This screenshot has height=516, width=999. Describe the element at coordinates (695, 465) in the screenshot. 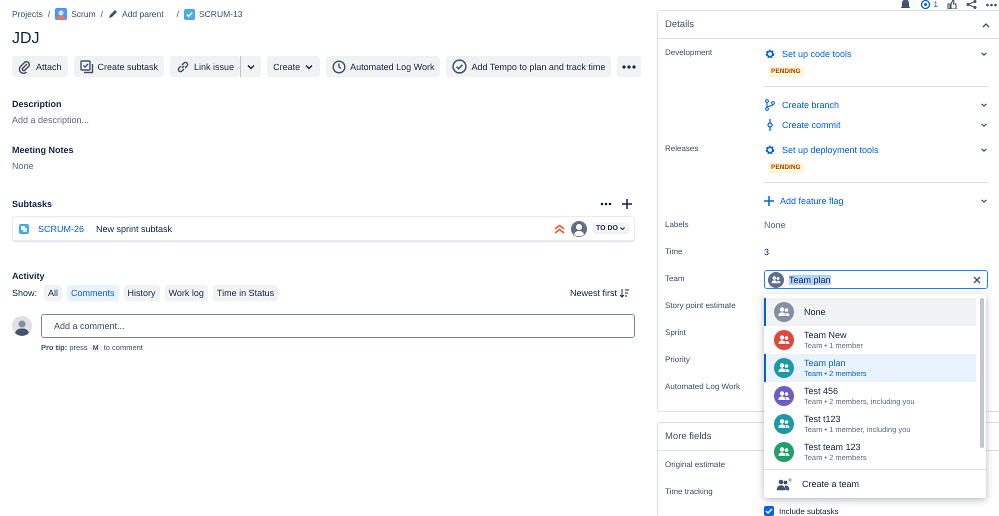

I see `field-label: Original estimate` at that location.